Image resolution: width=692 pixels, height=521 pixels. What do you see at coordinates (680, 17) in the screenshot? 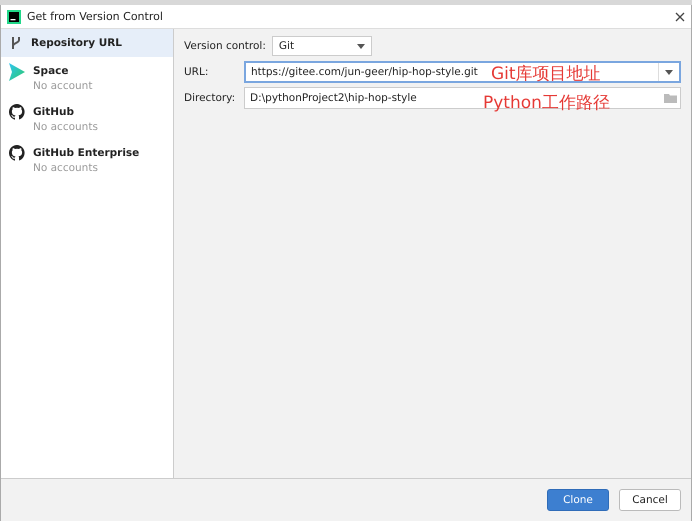
I see `close-icon` at bounding box center [680, 17].